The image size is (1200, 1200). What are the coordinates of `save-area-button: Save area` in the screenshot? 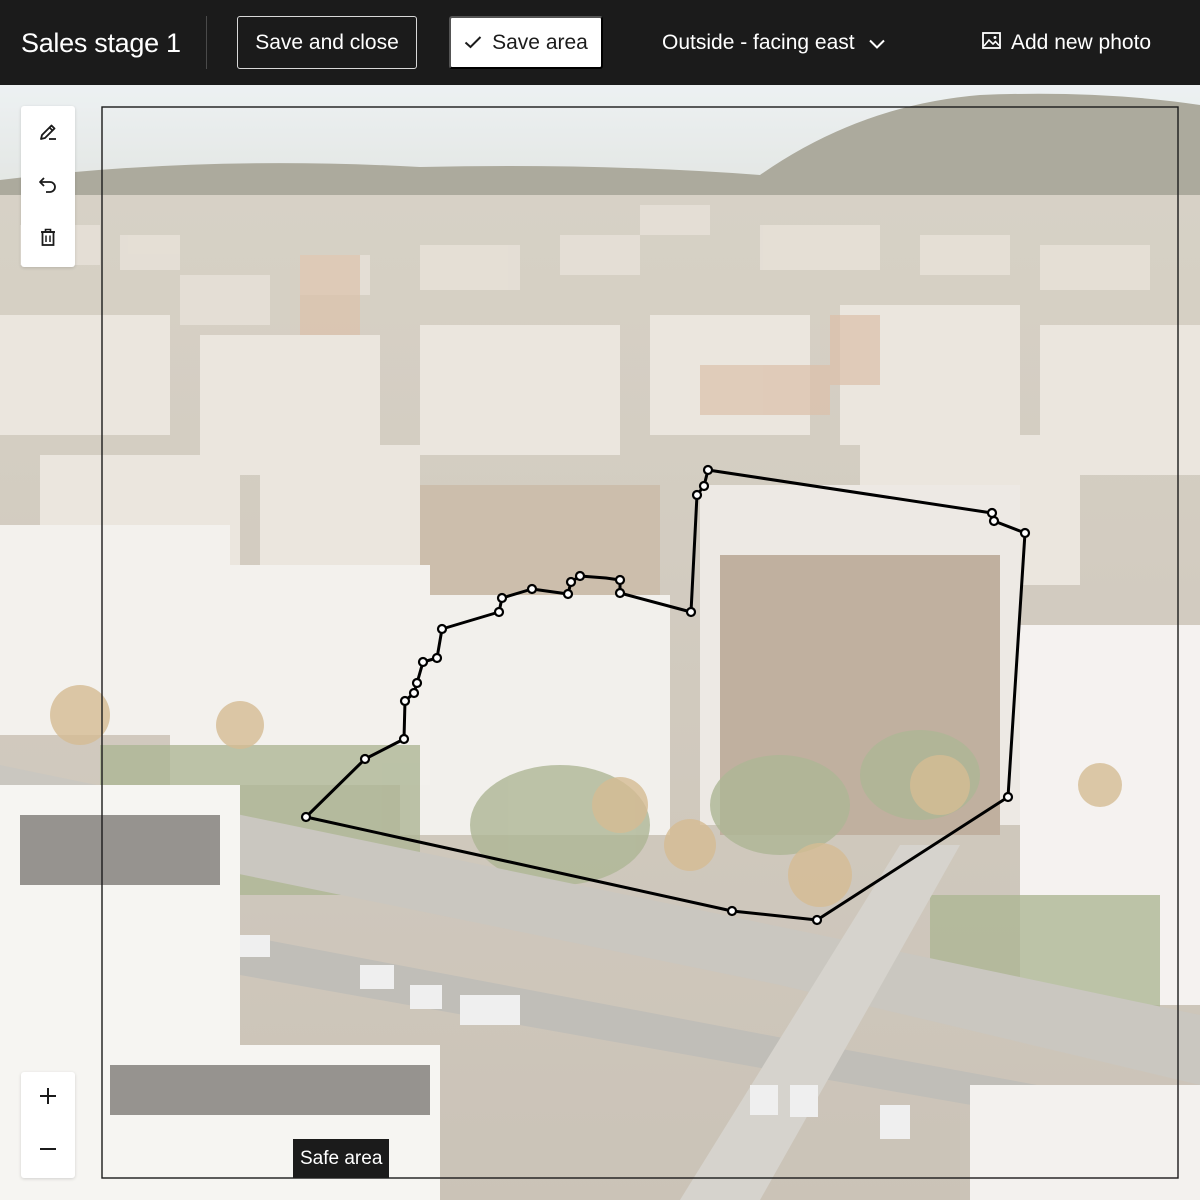 It's located at (526, 42).